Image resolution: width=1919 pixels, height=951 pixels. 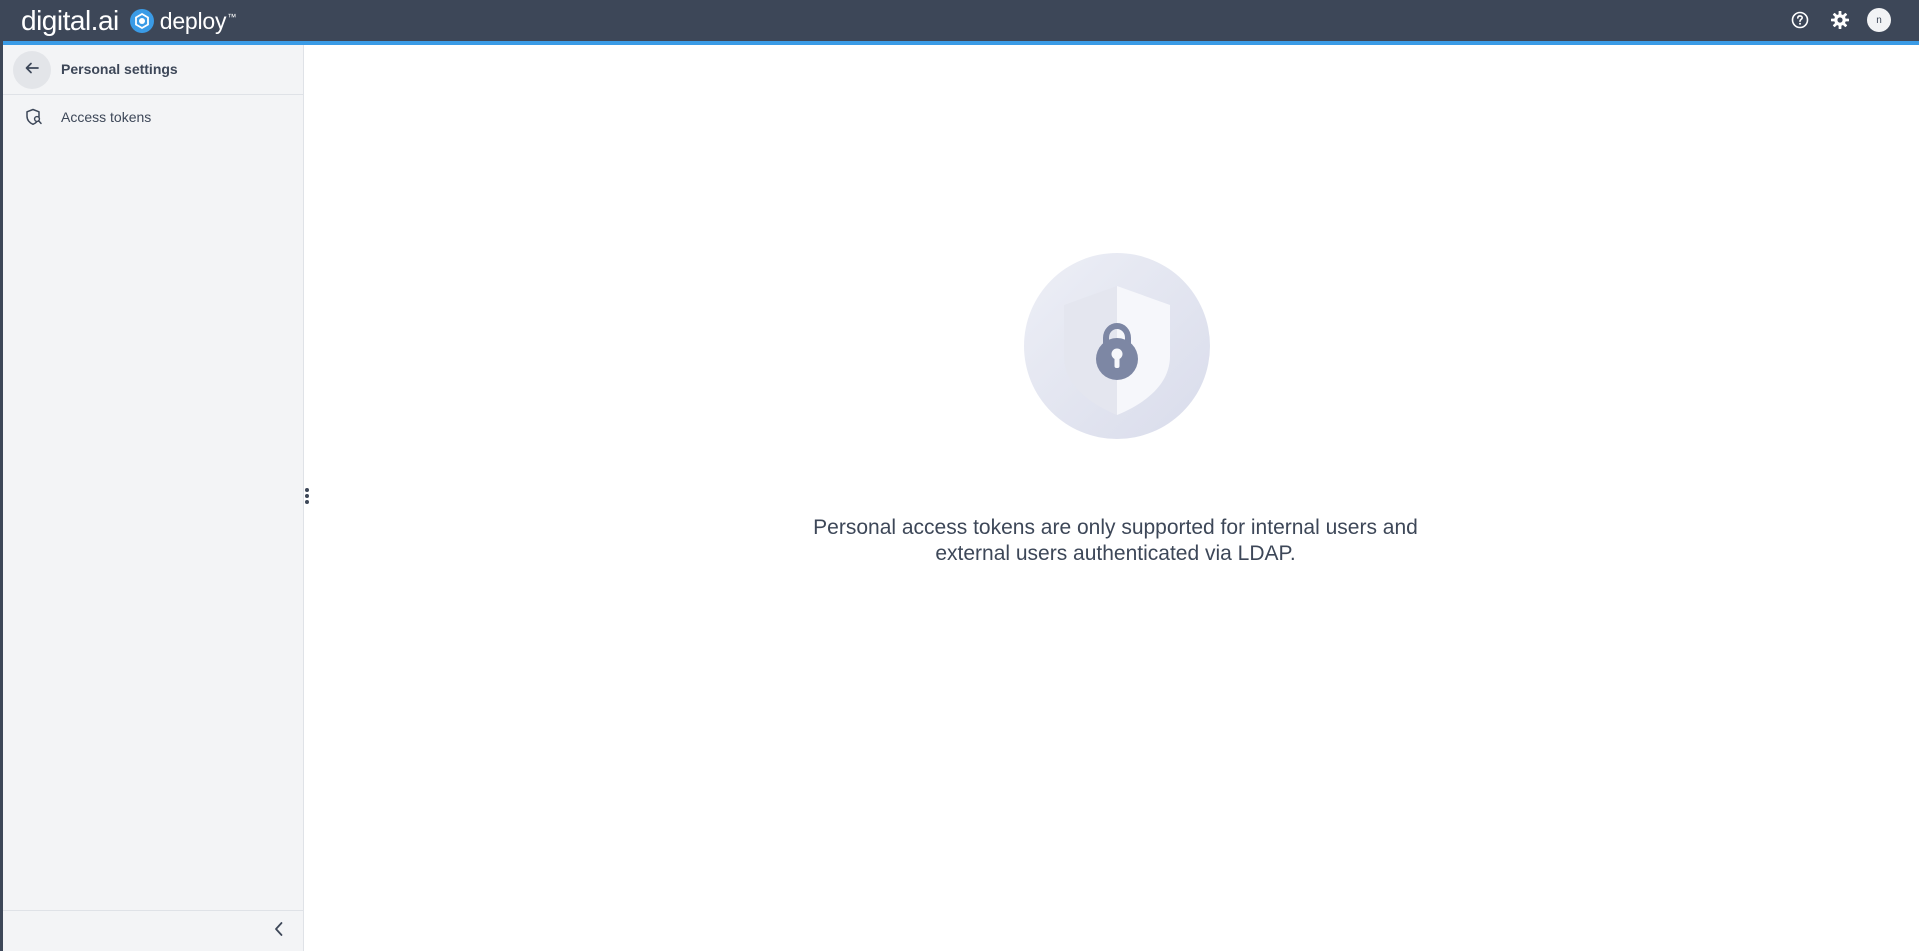 I want to click on top-bar: digital.ai deploy ™ n, so click(x=961, y=20).